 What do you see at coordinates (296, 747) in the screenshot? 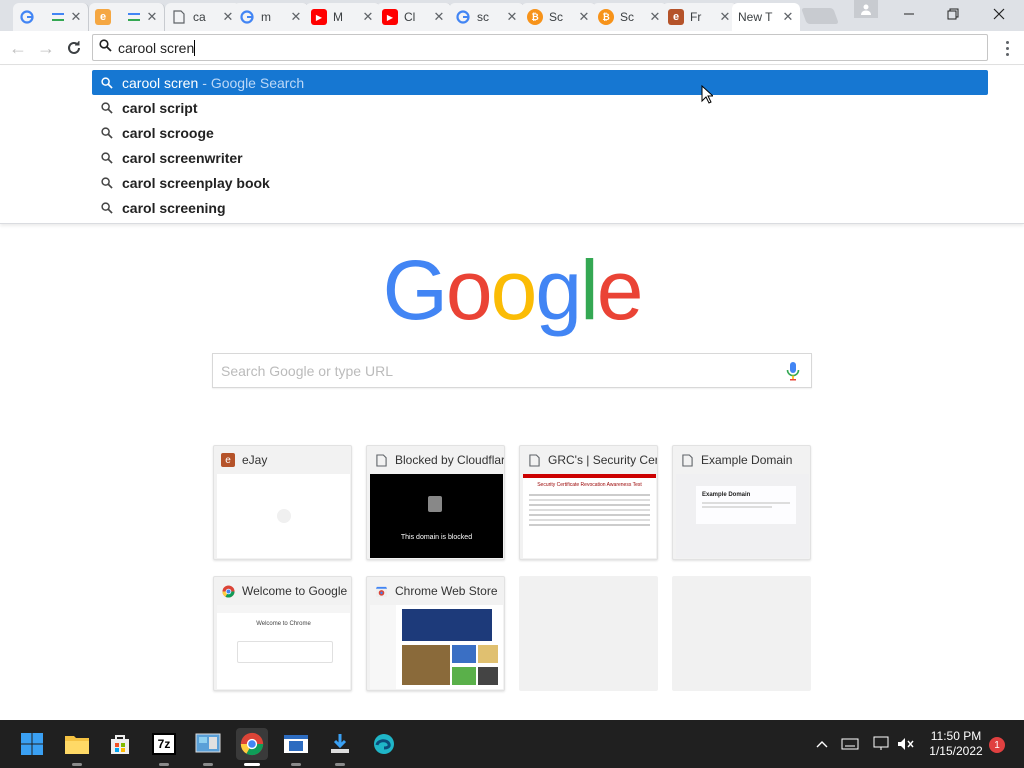
I see `app-window-icon` at bounding box center [296, 747].